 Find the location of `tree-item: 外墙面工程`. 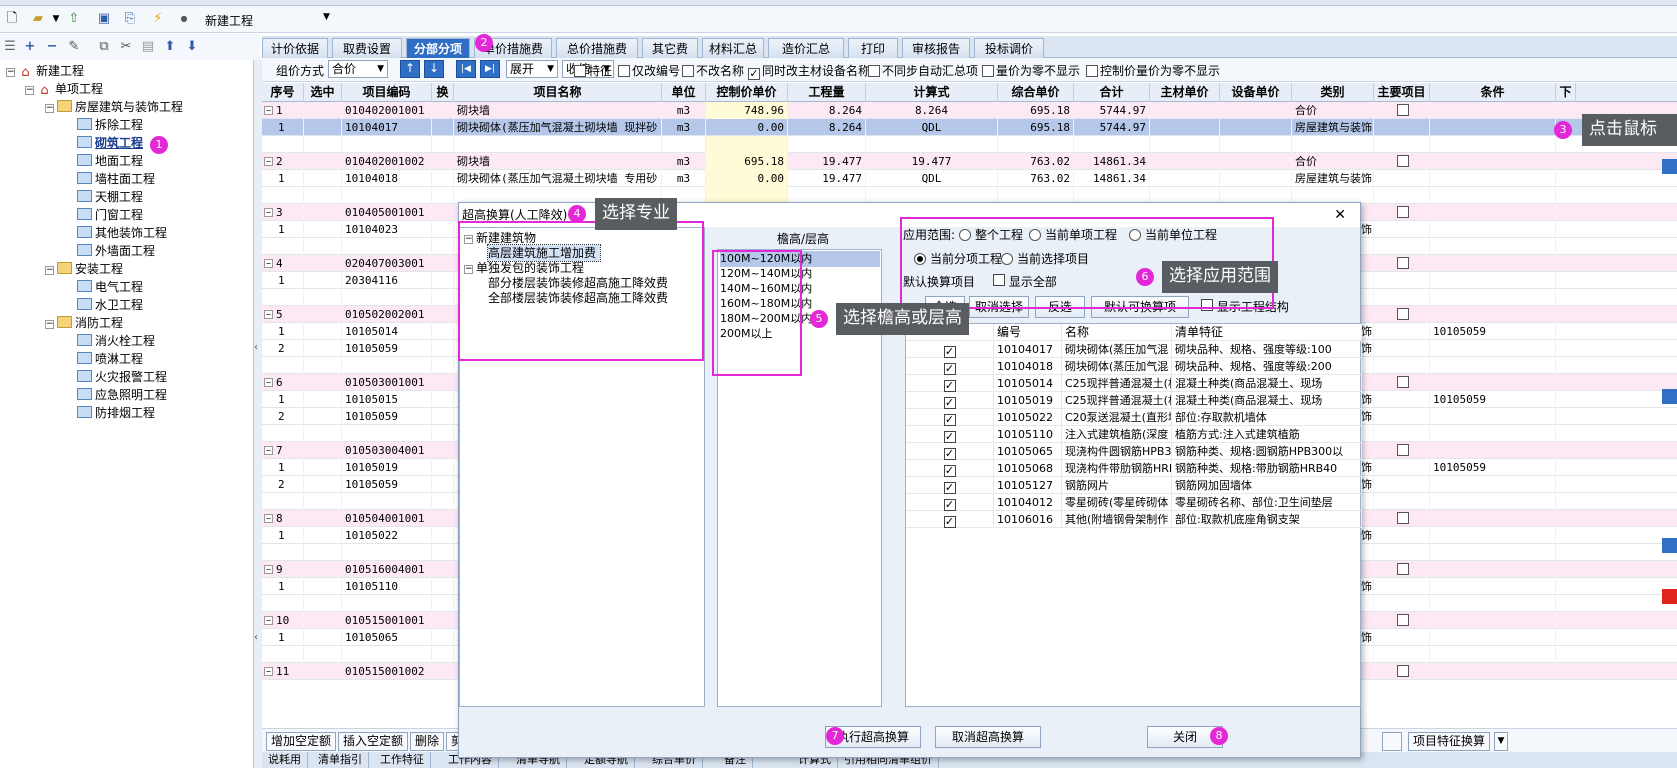

tree-item: 外墙面工程 is located at coordinates (110, 251).